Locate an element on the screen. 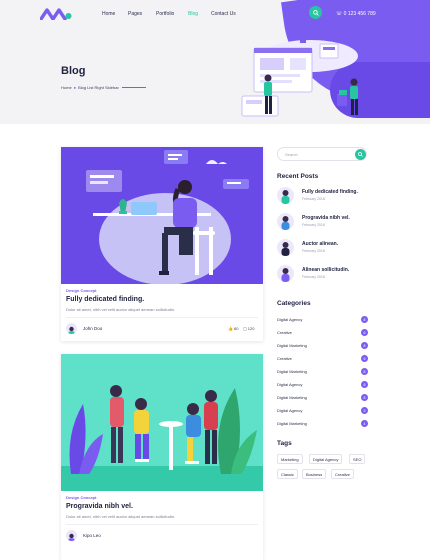 The width and height of the screenshot is (430, 560). post-title: Fully dedicated finding. is located at coordinates (105, 299).